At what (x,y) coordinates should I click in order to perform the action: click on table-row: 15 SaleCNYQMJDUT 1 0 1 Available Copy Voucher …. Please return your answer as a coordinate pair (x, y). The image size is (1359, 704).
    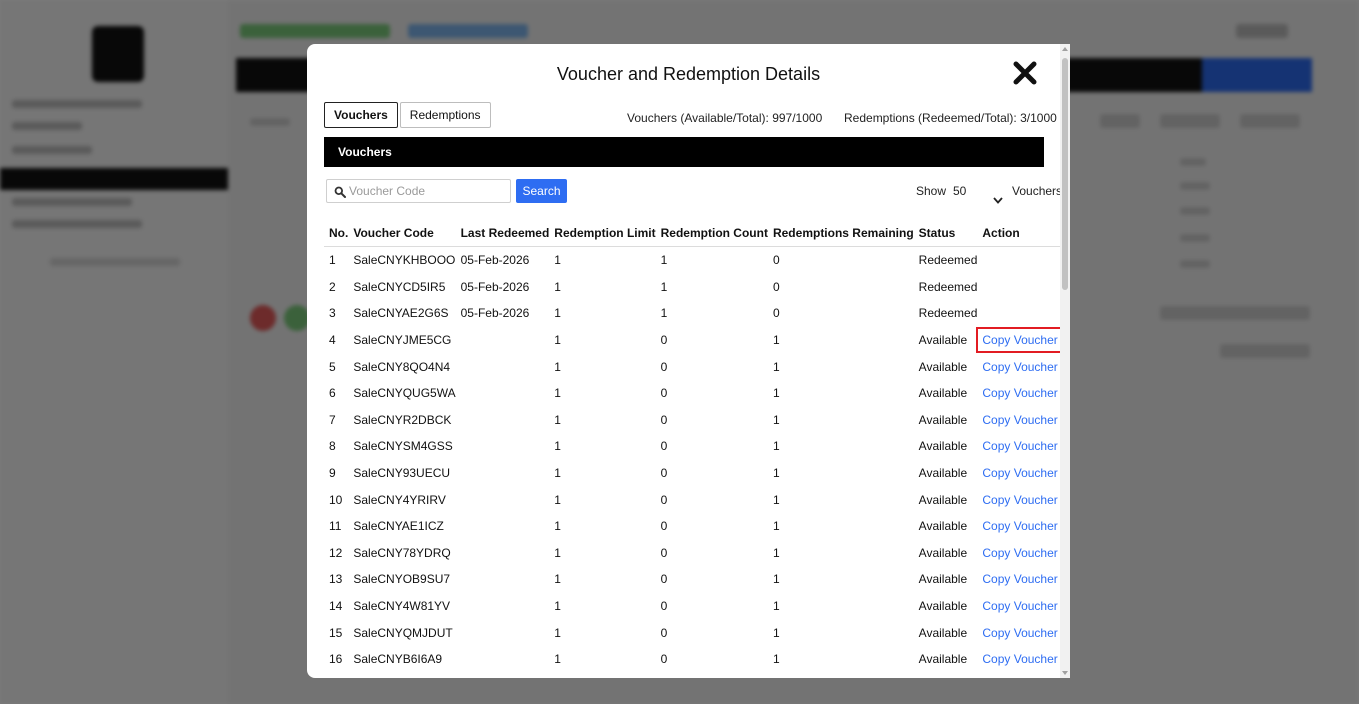
    Looking at the image, I should click on (697, 632).